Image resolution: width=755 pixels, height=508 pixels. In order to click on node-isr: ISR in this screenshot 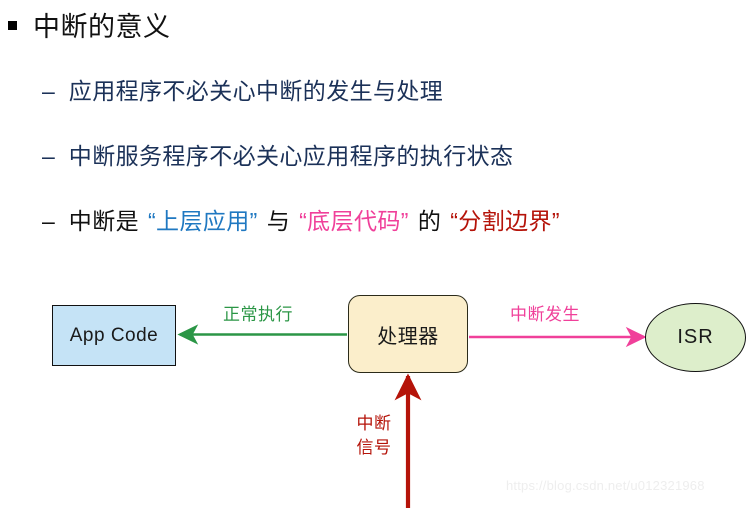, I will do `click(695, 337)`.